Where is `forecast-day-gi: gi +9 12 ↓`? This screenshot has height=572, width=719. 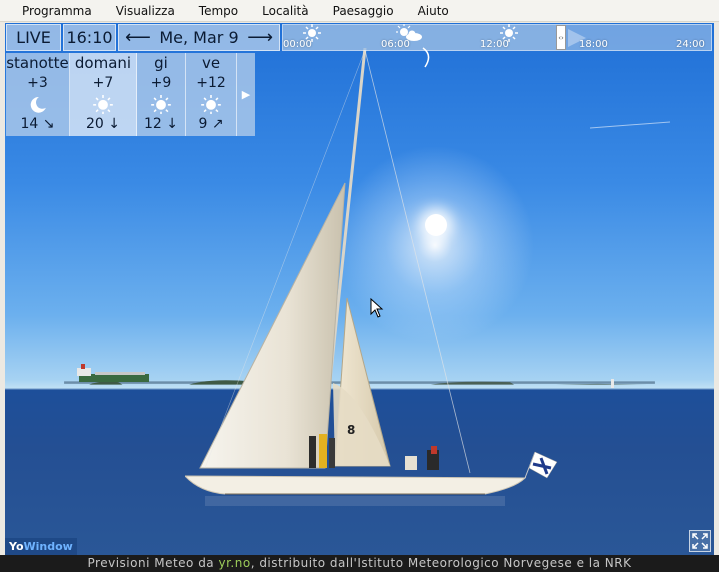
forecast-day-gi: gi +9 12 ↓ is located at coordinates (161, 94).